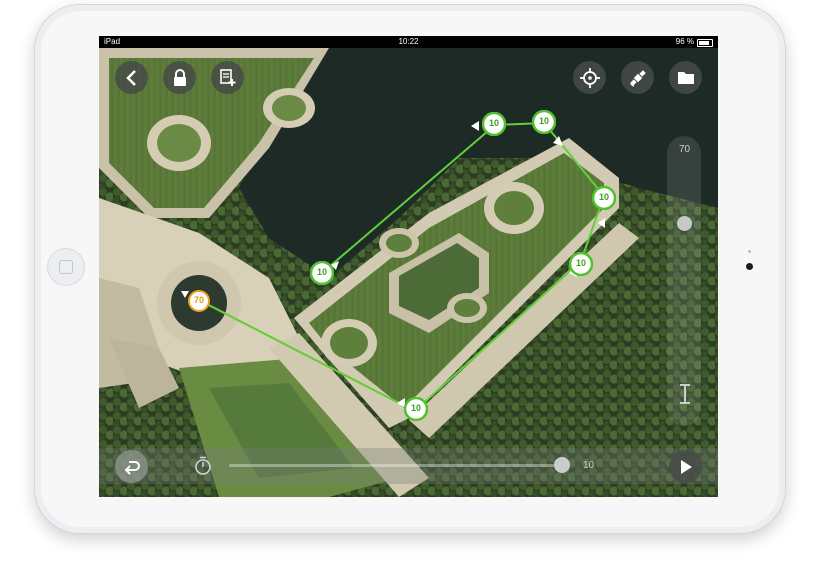 The height and width of the screenshot is (588, 822). I want to click on back-chevron-icon, so click(130, 77).